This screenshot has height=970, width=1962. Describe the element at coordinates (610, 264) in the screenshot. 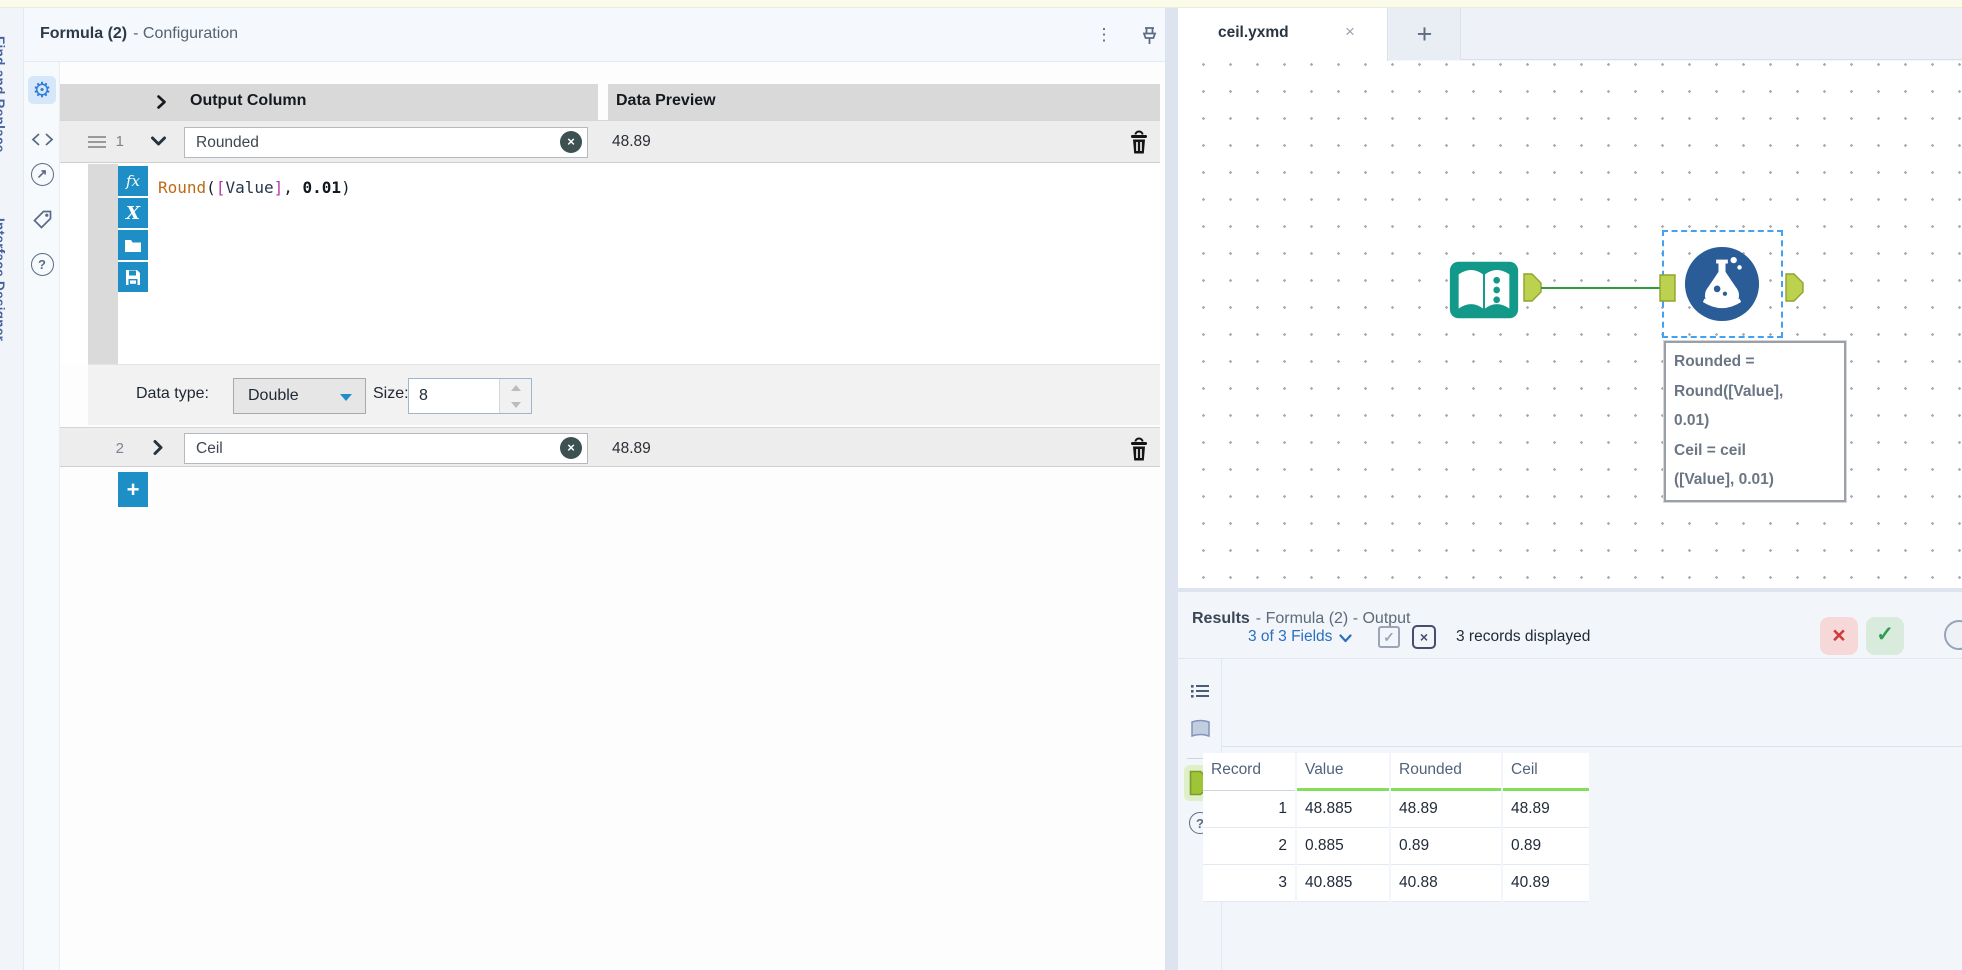

I see `expression-editor: fx X Round([Value], 0.01)` at that location.